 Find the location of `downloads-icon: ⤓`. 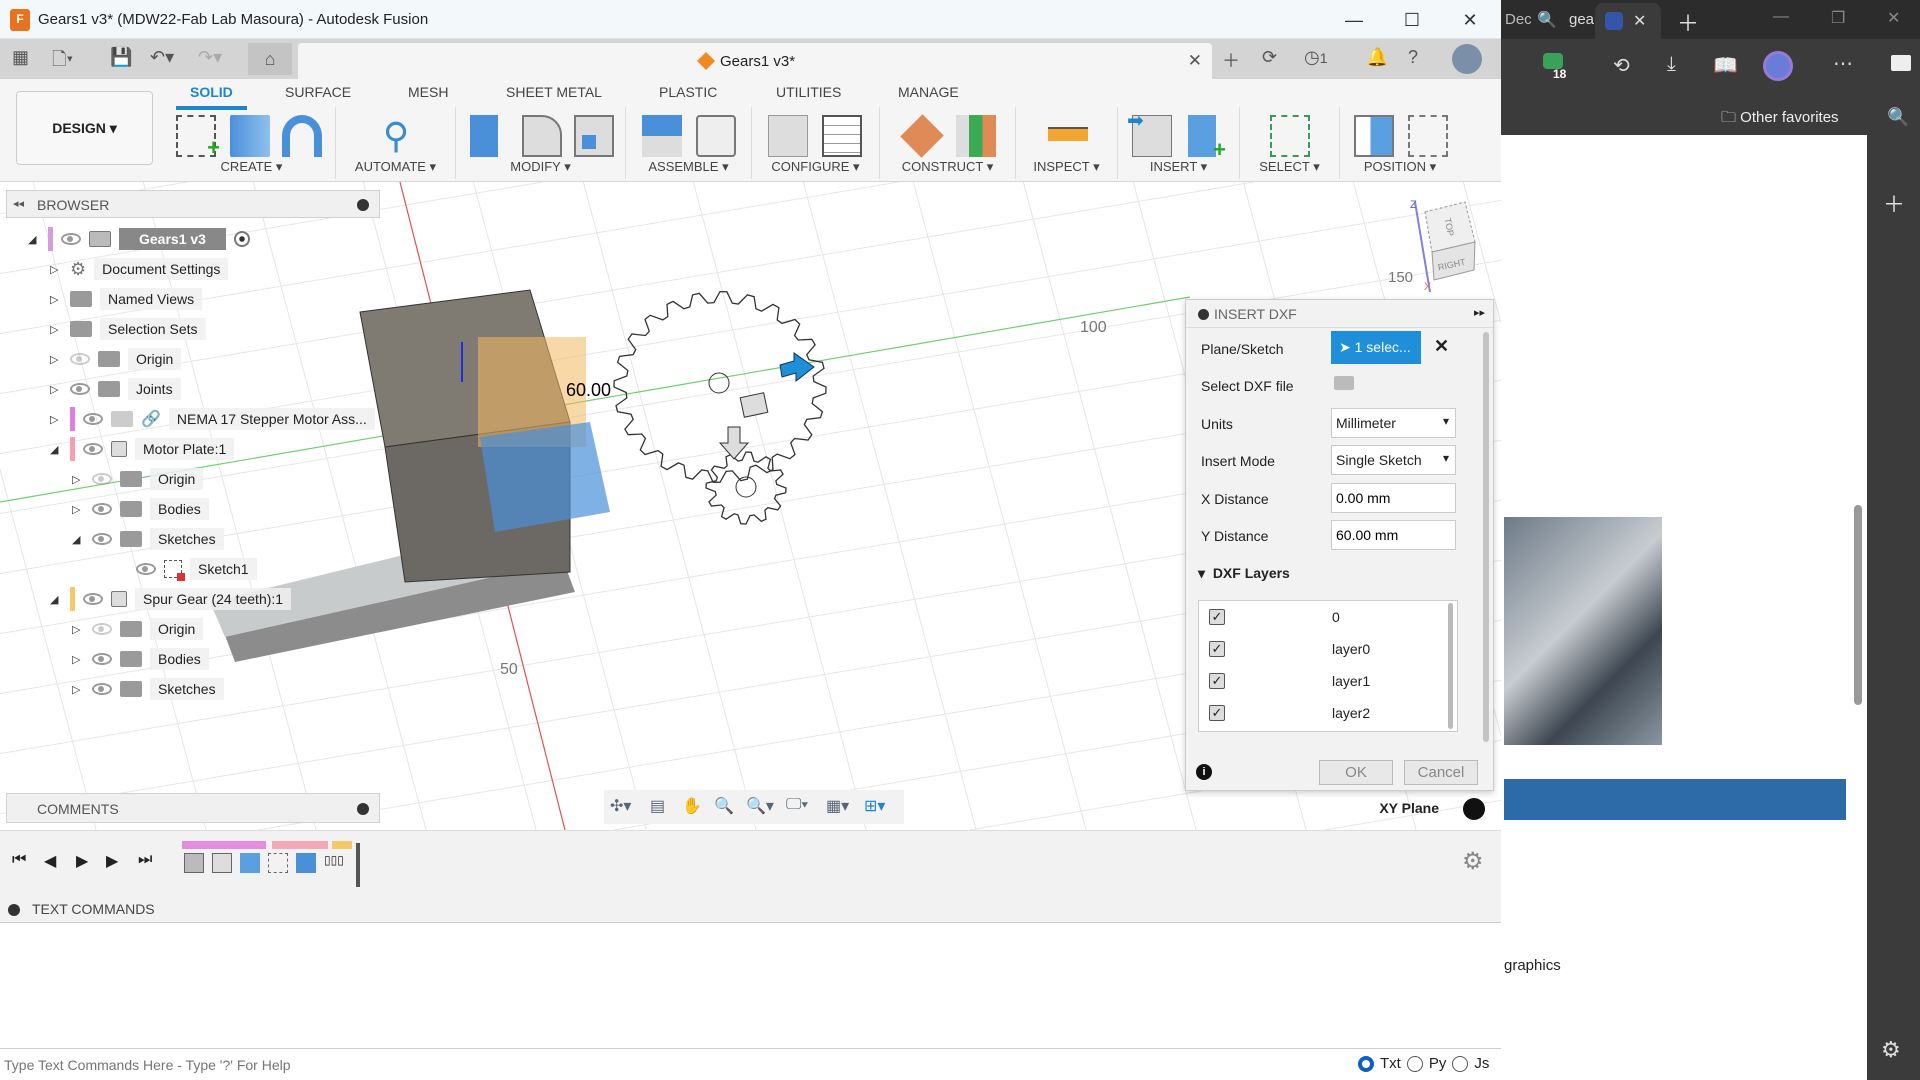

downloads-icon: ⤓ is located at coordinates (1671, 64).